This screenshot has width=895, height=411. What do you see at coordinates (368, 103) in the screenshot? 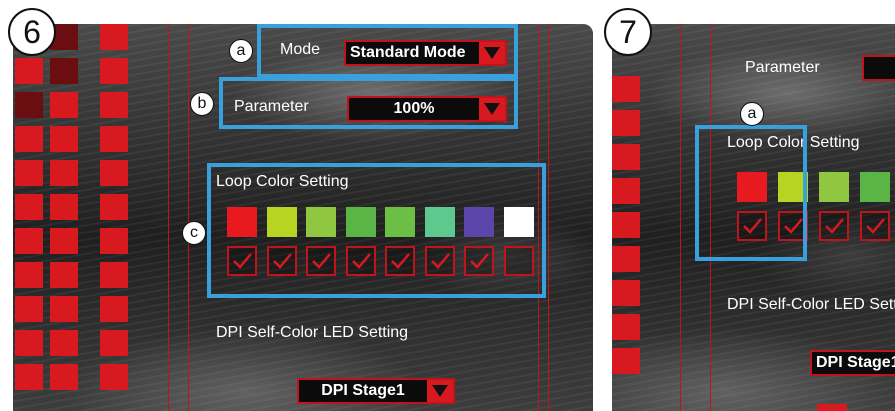
I see `highlight-box-b` at bounding box center [368, 103].